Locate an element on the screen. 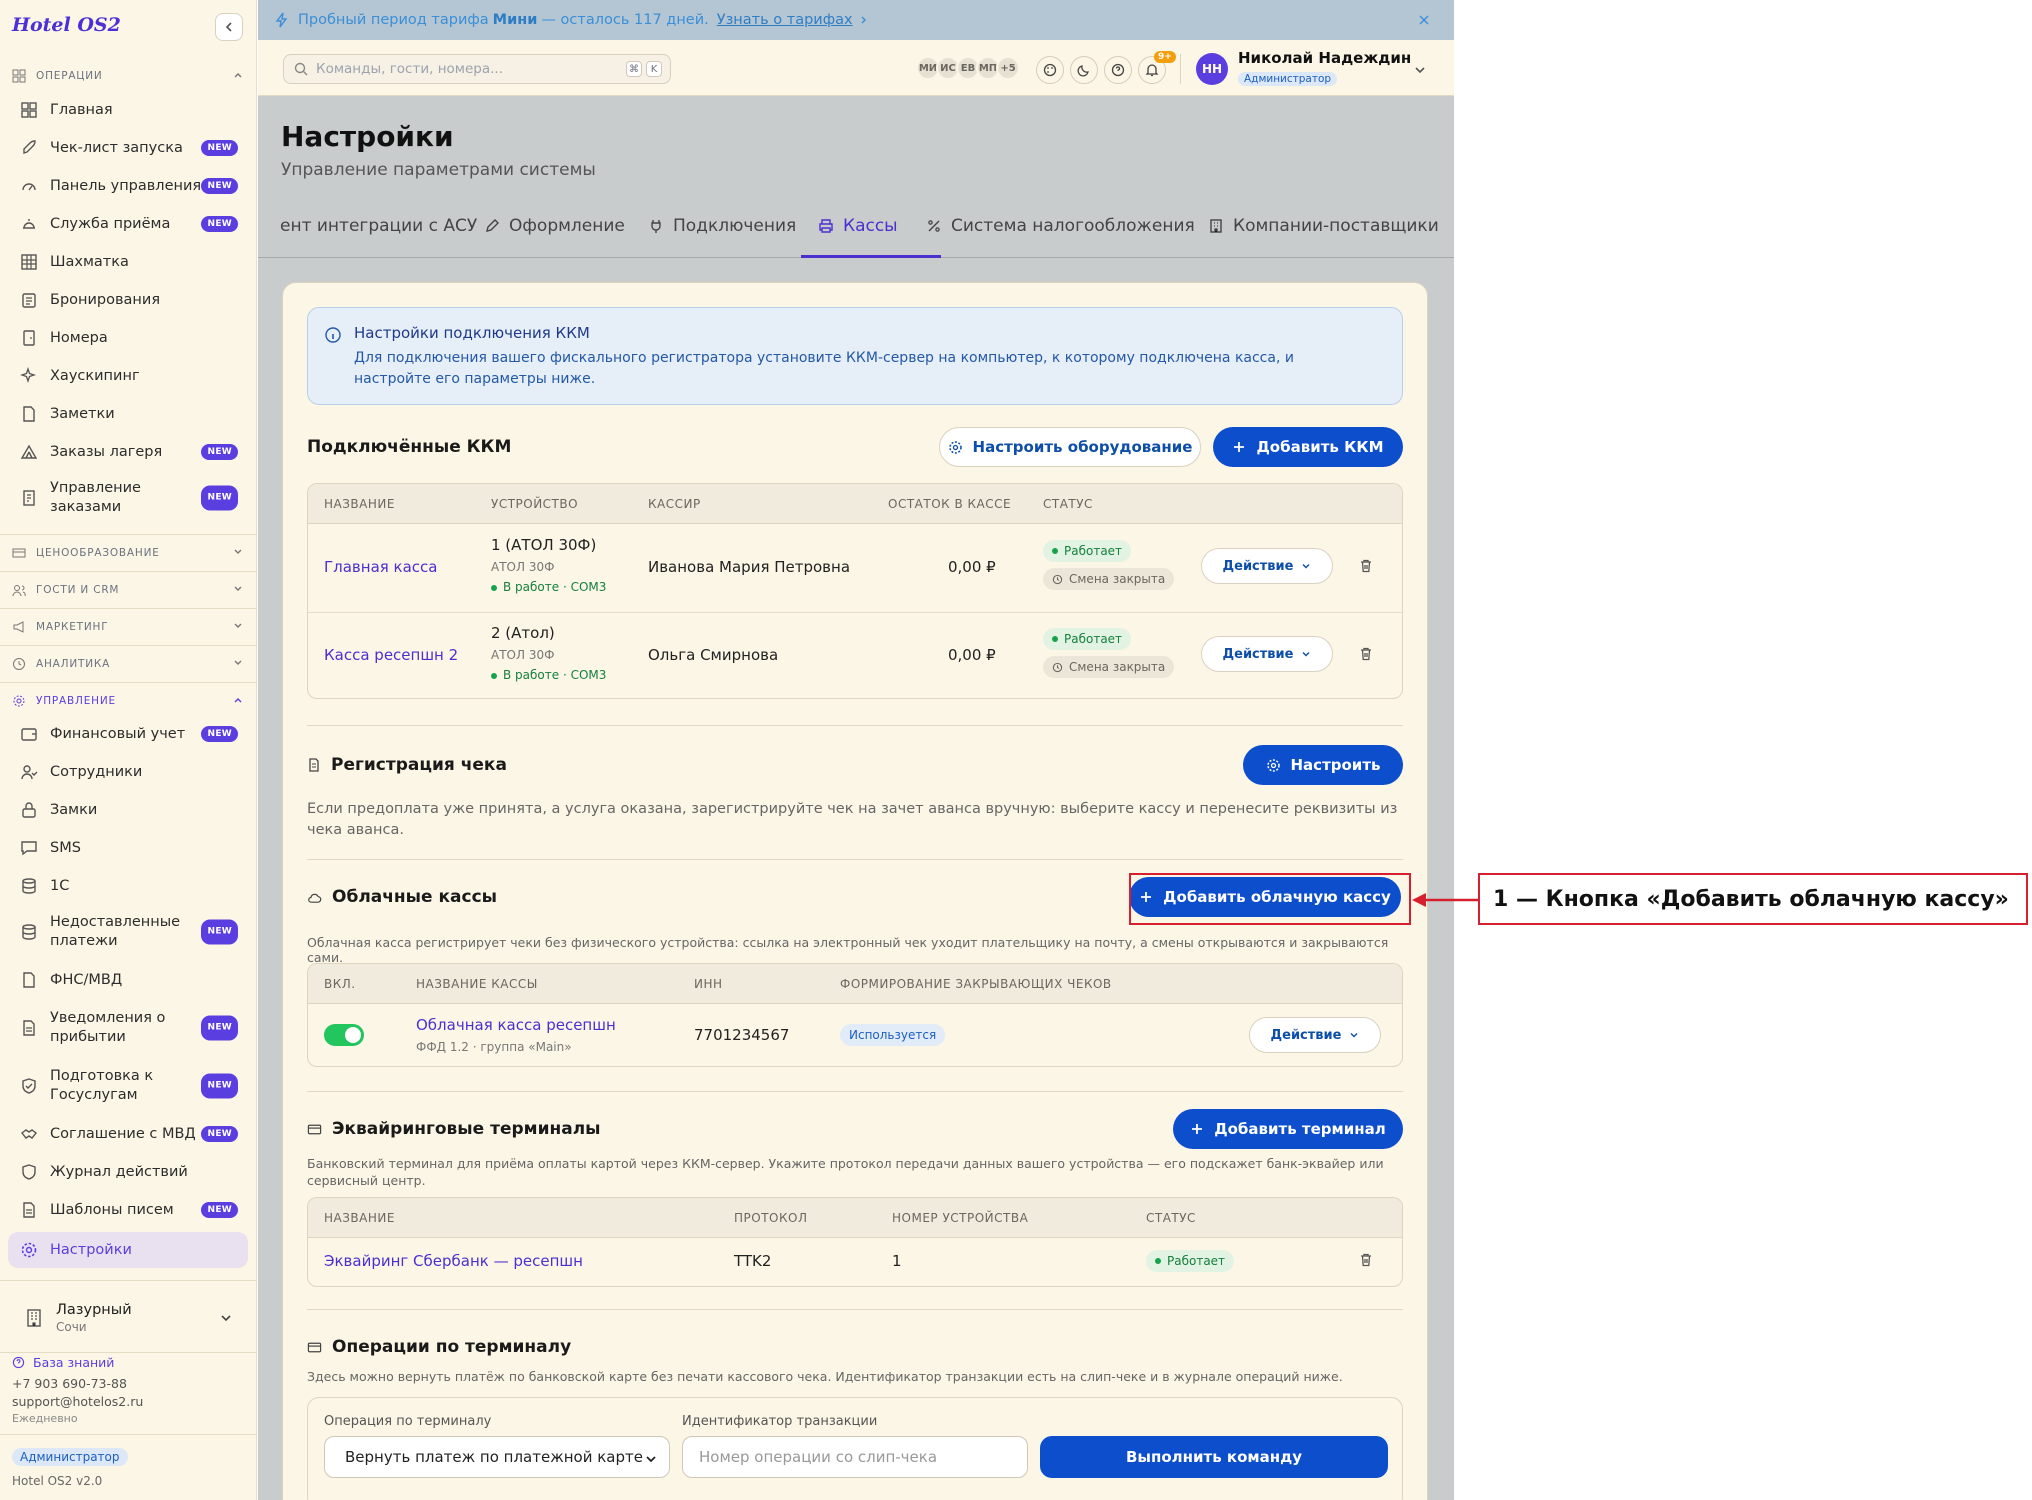 The height and width of the screenshot is (1500, 2032). section-analytics: Аналитика is located at coordinates (128, 664).